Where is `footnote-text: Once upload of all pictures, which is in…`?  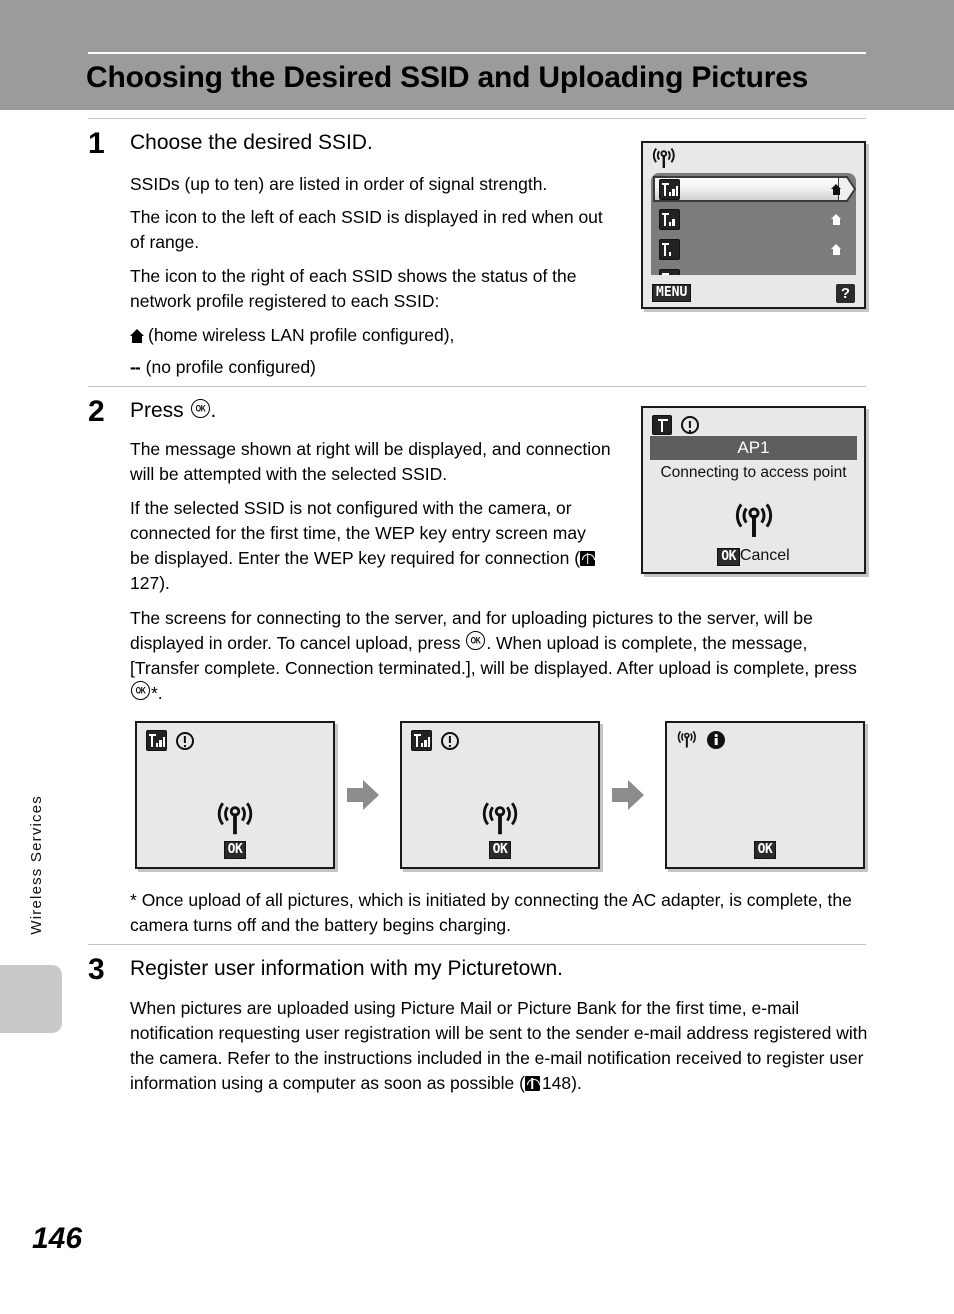
footnote-text: Once upload of all pictures, which is in… is located at coordinates (491, 912).